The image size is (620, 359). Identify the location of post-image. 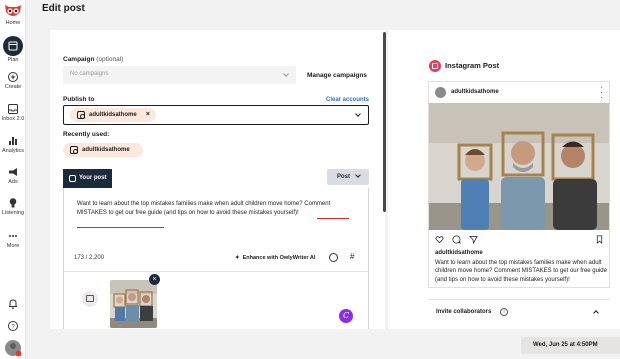
(519, 166).